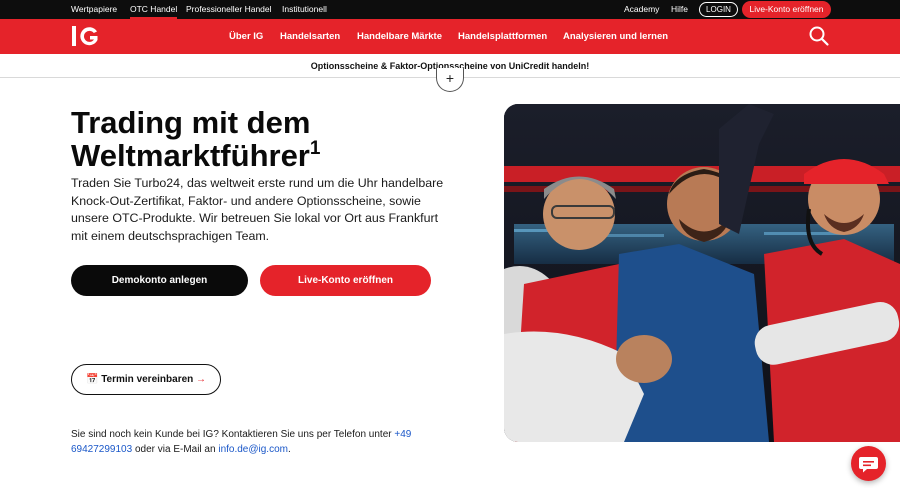 The image size is (900, 488). What do you see at coordinates (679, 9) in the screenshot?
I see `hilfe-link: Hilfe` at bounding box center [679, 9].